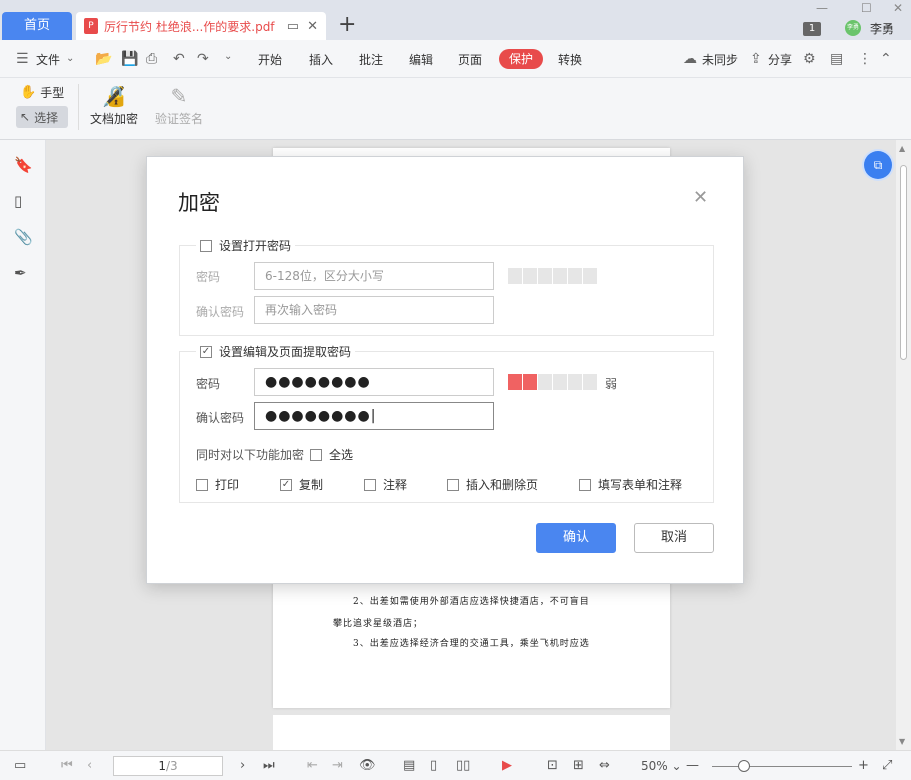 This screenshot has height=780, width=911. What do you see at coordinates (604, 765) in the screenshot?
I see `fit-width-icon: ⇔` at bounding box center [604, 765].